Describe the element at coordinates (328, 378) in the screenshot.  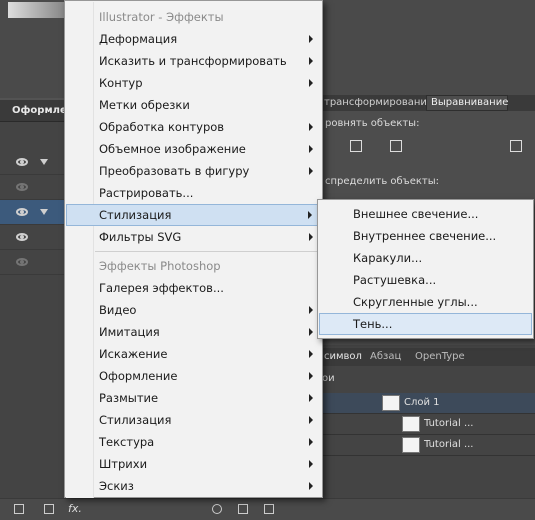
I see `layers-section-label: ои` at that location.